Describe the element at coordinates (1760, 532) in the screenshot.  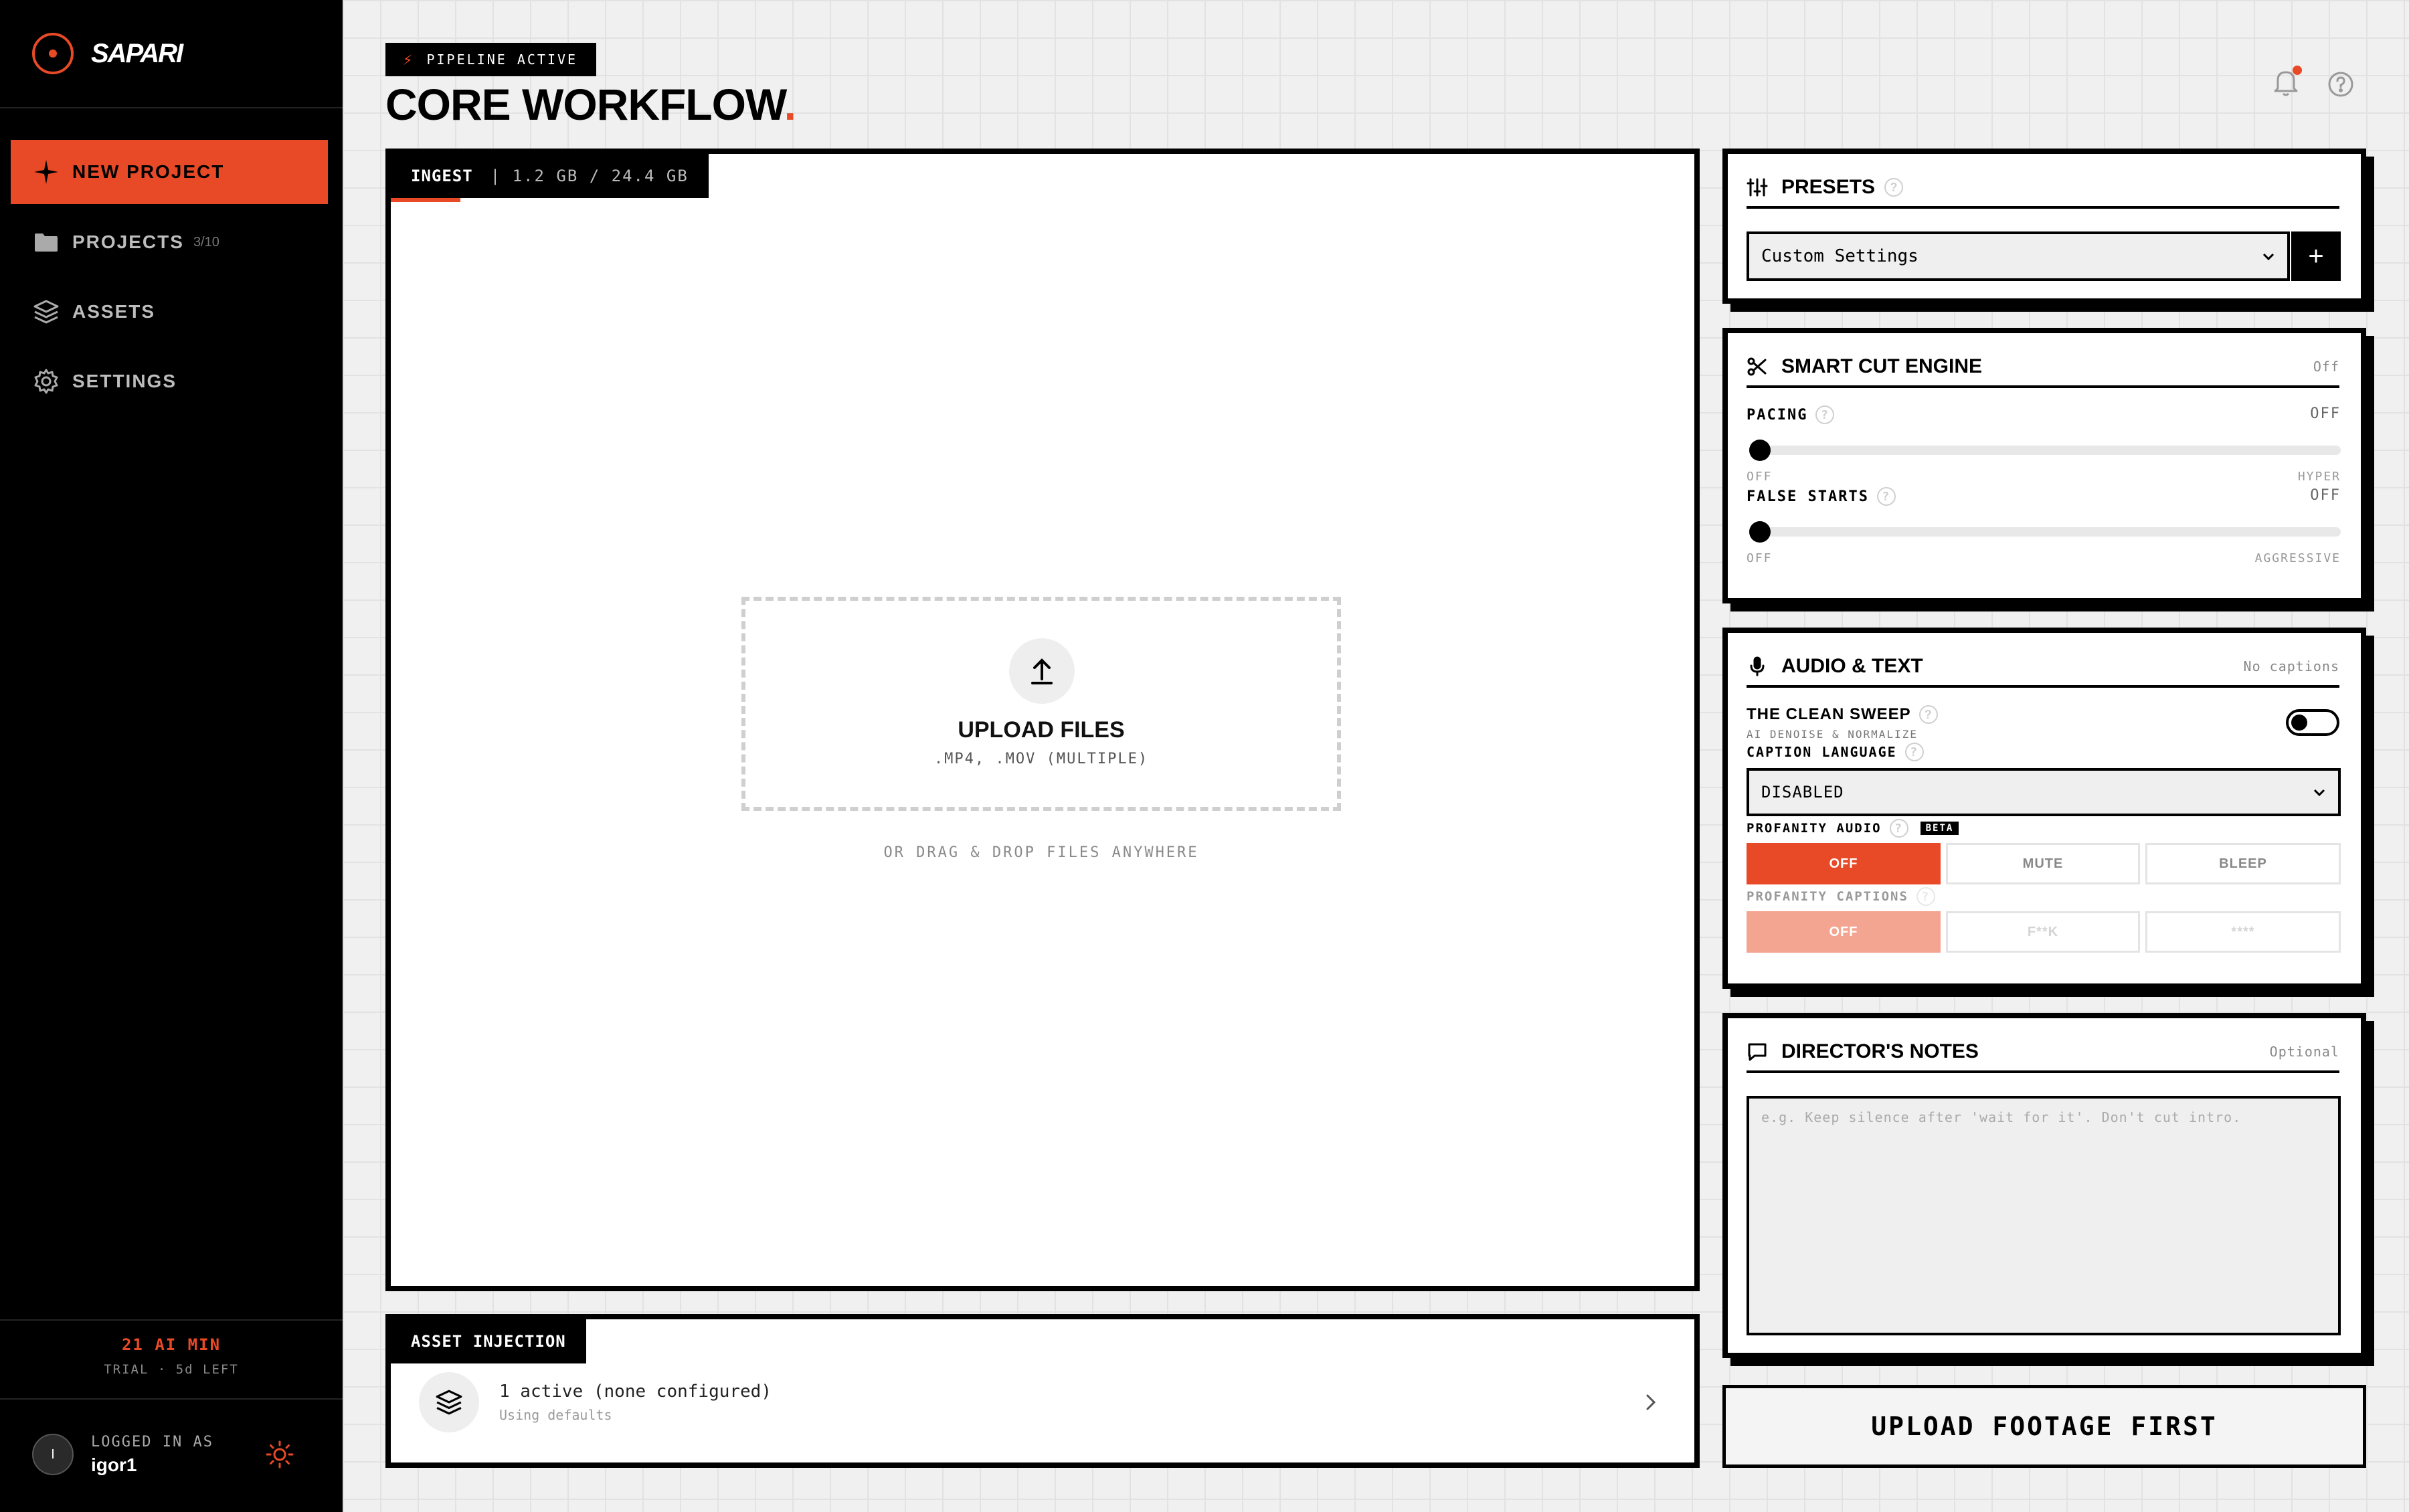
I see `false-starts-slider-handle` at that location.